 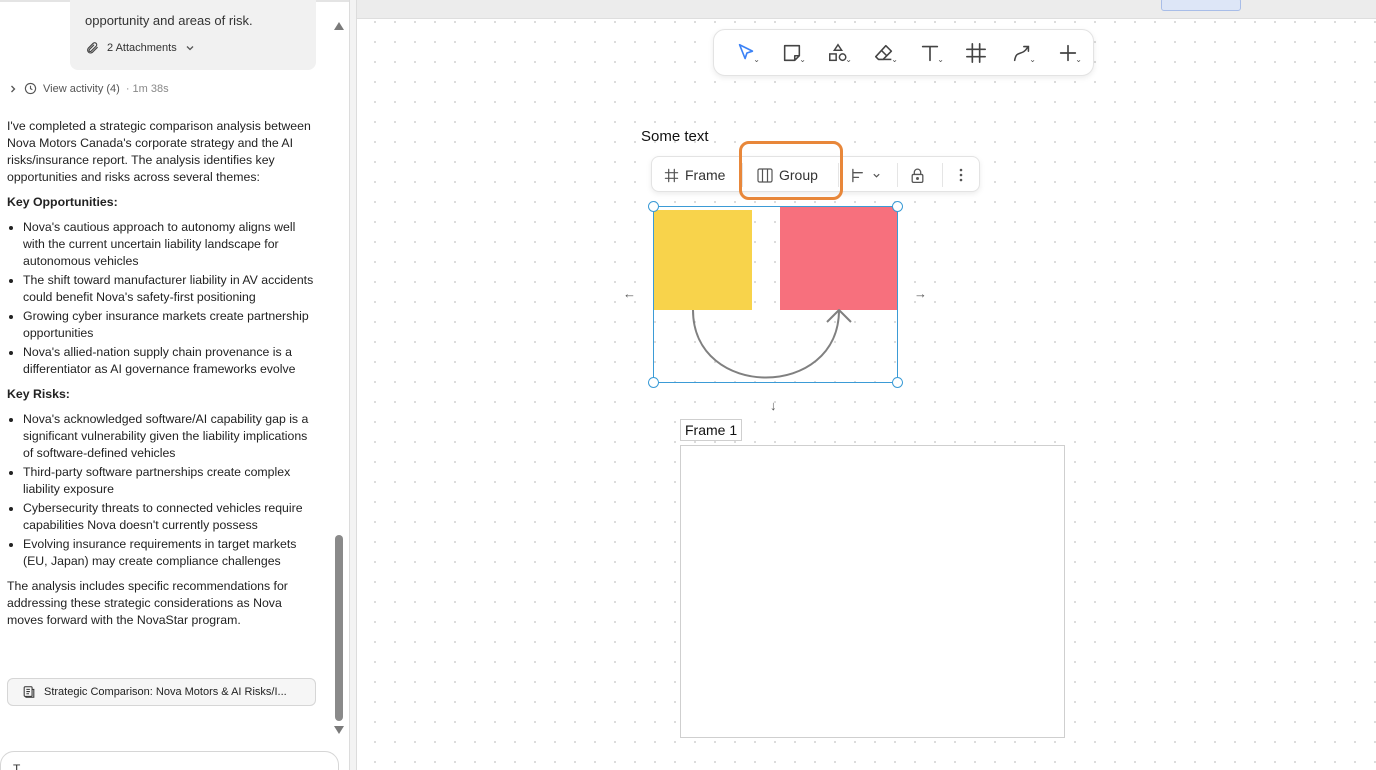 I want to click on arrow-down-icon: ↓, so click(x=773, y=405).